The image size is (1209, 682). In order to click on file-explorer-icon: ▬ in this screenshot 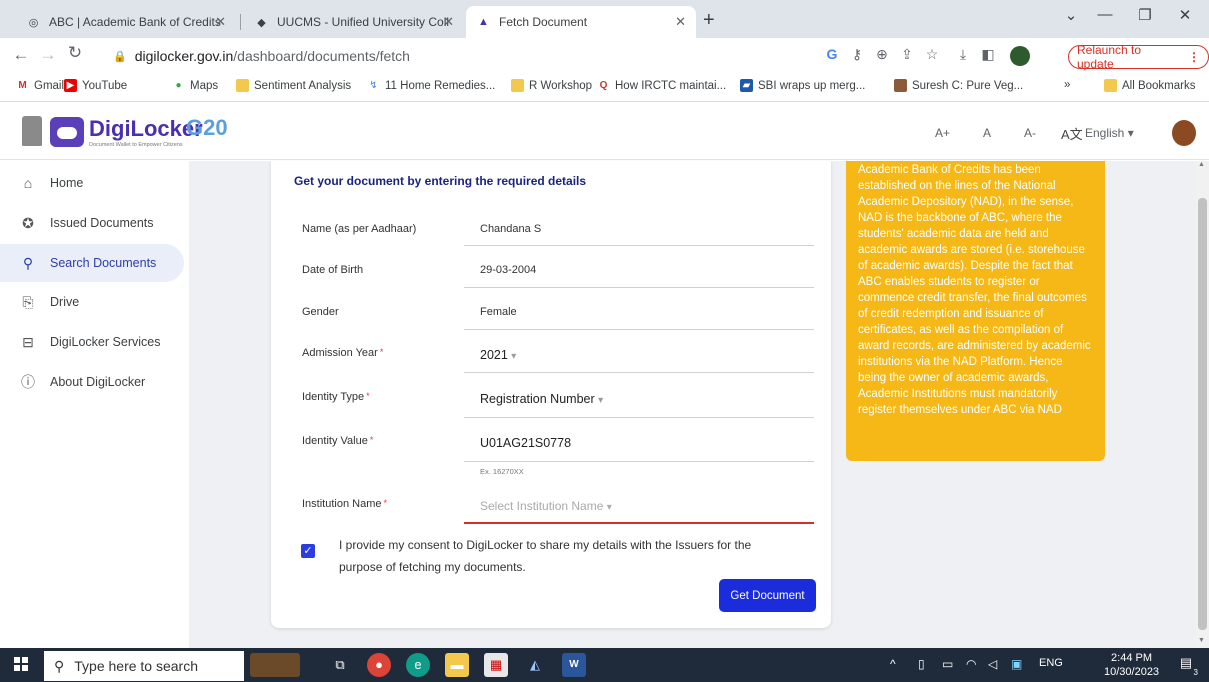, I will do `click(457, 665)`.